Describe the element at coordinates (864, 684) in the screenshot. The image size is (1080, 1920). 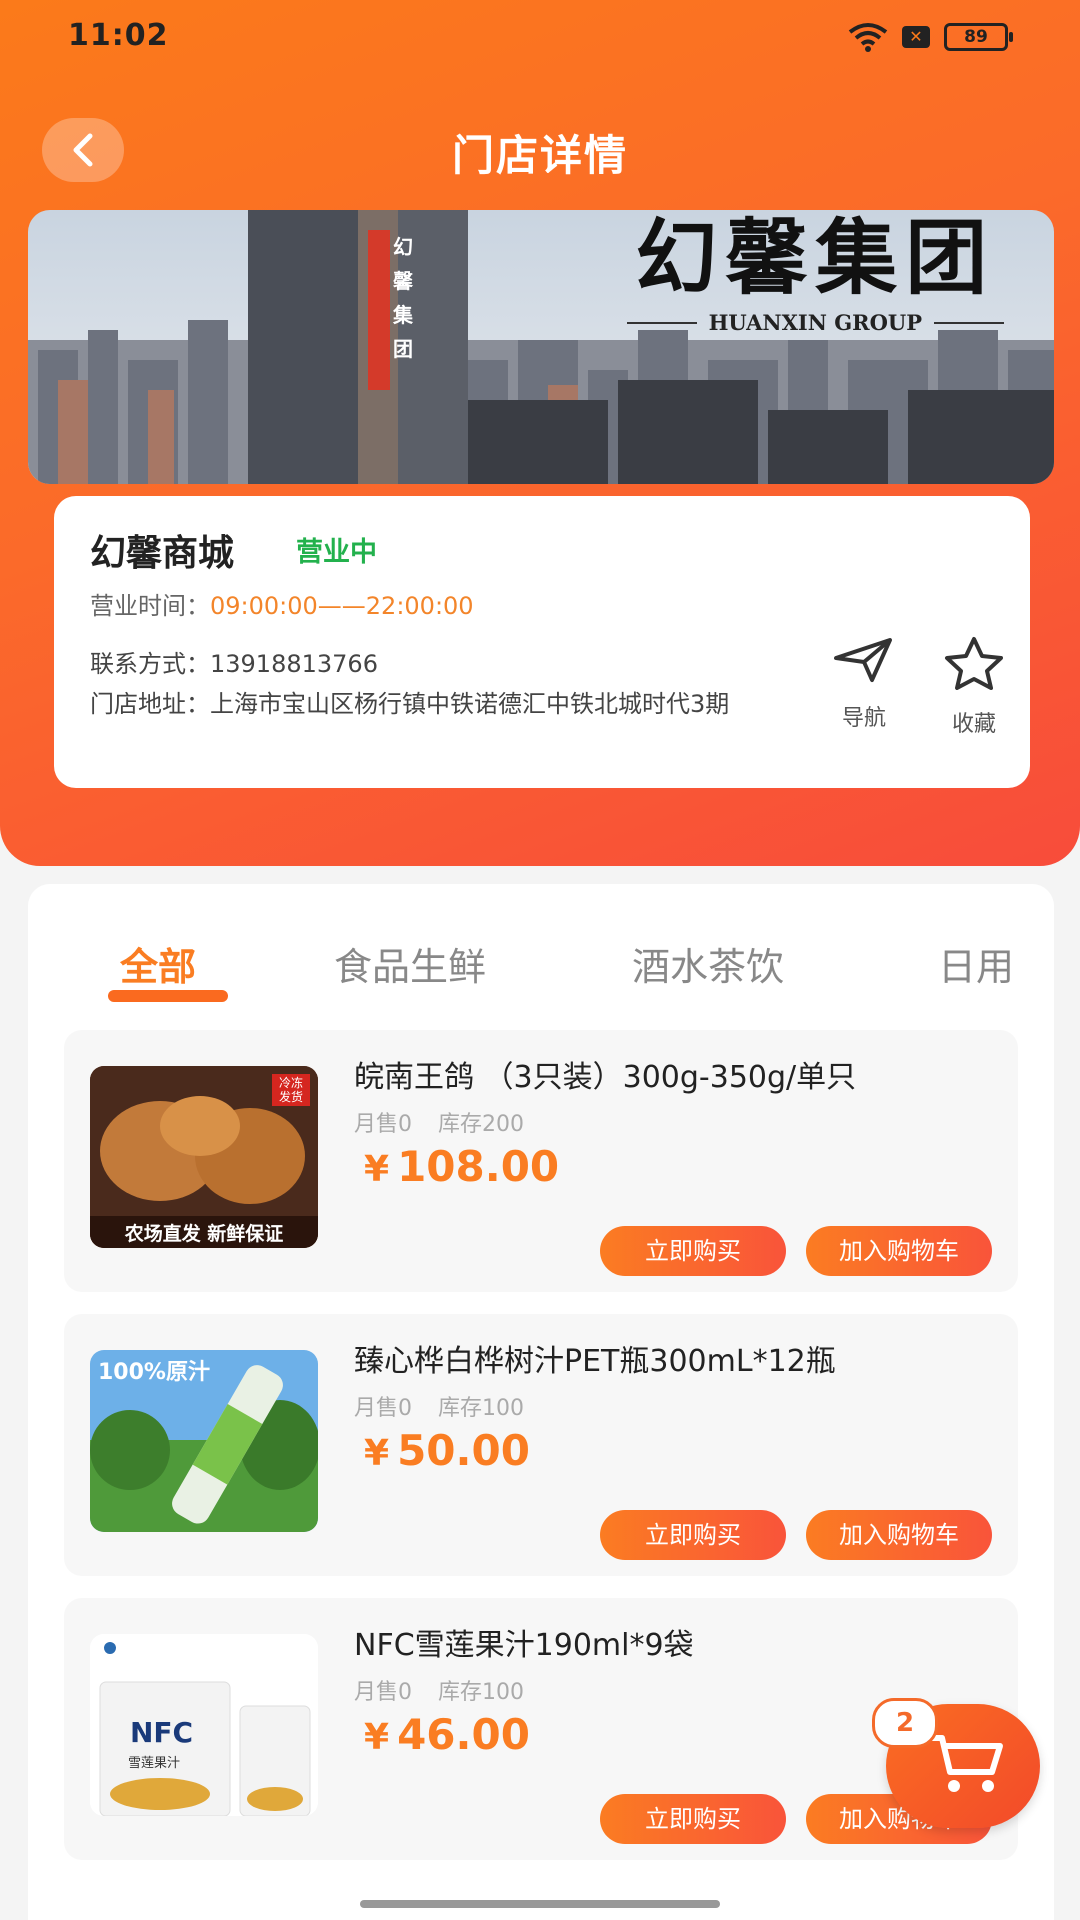
I see `navigate-button: 导航` at that location.